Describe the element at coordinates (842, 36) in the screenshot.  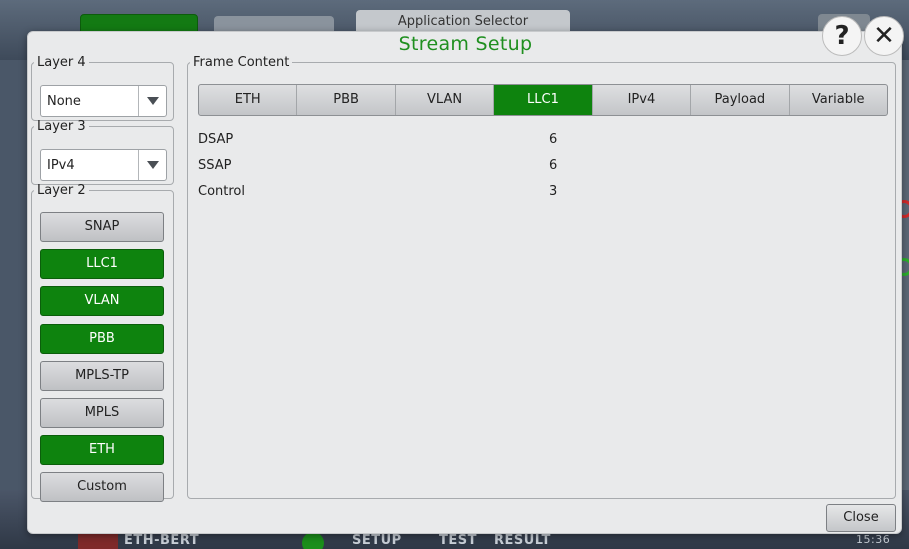
I see `help-icon: ?` at that location.